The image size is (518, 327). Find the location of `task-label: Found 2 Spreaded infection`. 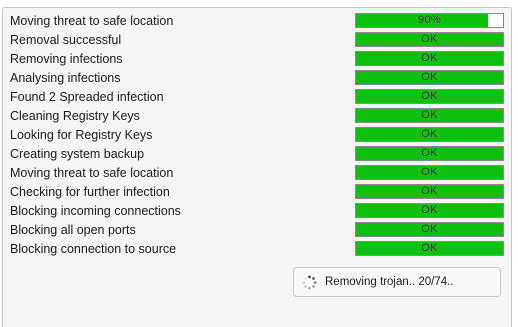

task-label: Found 2 Spreaded infection is located at coordinates (87, 97).